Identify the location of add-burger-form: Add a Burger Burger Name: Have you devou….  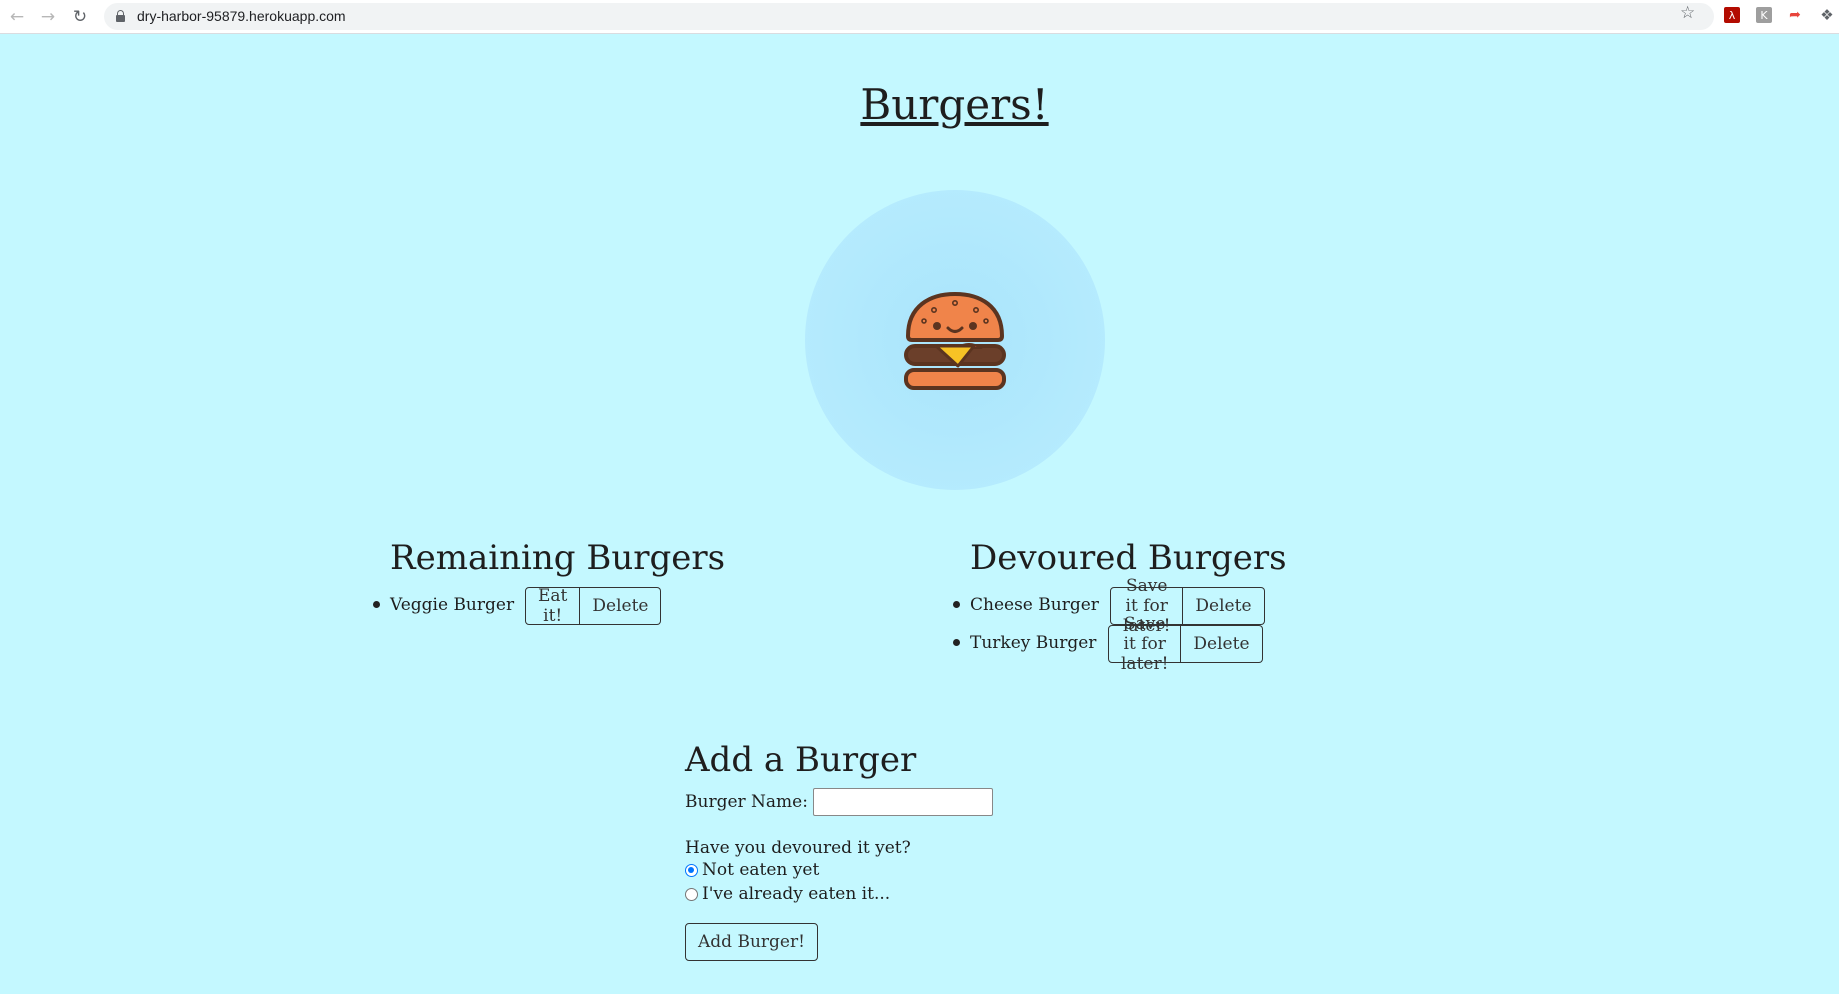
(839, 850).